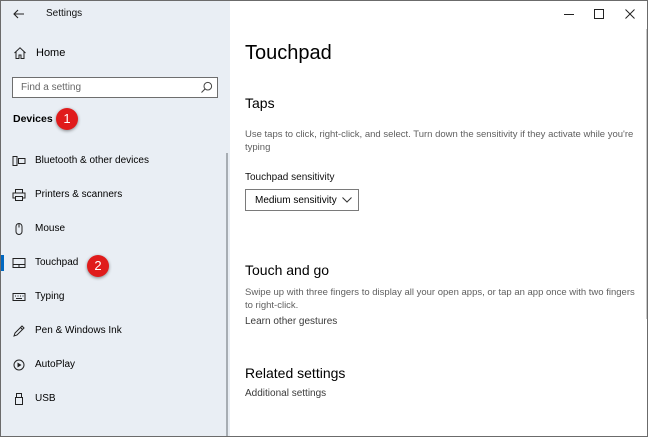 Image resolution: width=648 pixels, height=437 pixels. Describe the element at coordinates (290, 177) in the screenshot. I see `touchpad-sensitivity-label: Touchpad sensitivity` at that location.